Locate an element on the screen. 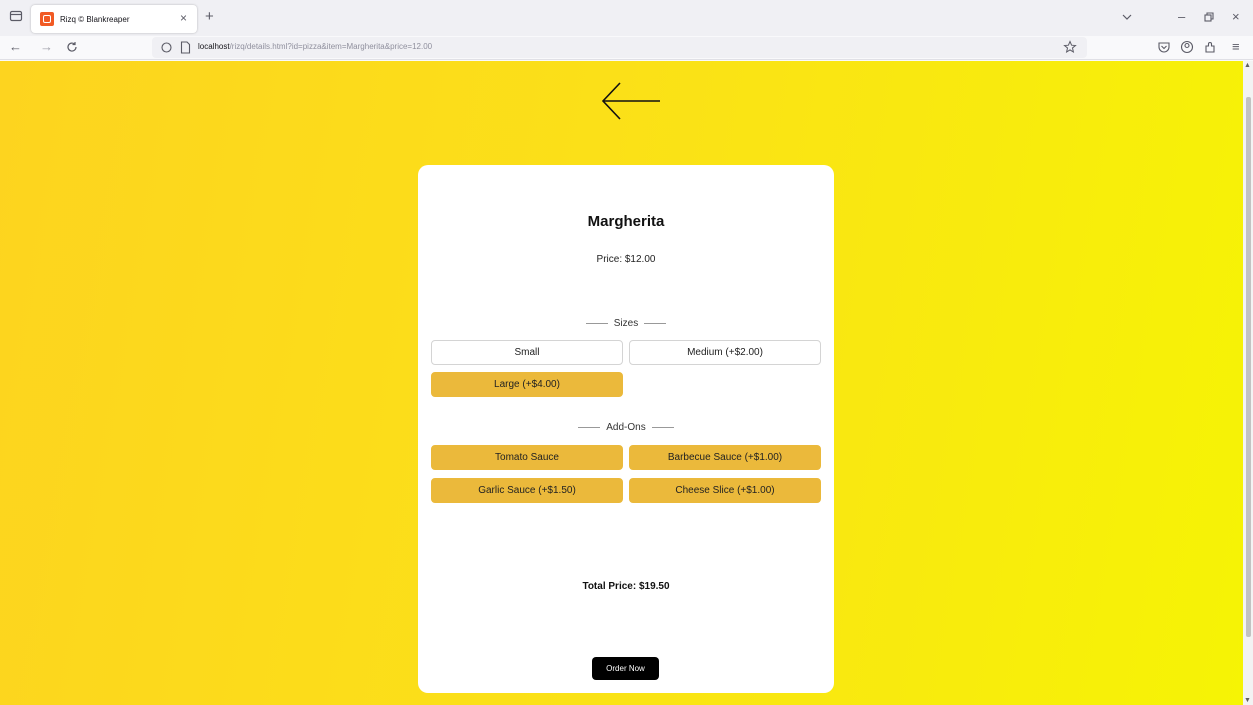 Image resolution: width=1253 pixels, height=705 pixels. item-price: Price: $12.00 is located at coordinates (626, 259).